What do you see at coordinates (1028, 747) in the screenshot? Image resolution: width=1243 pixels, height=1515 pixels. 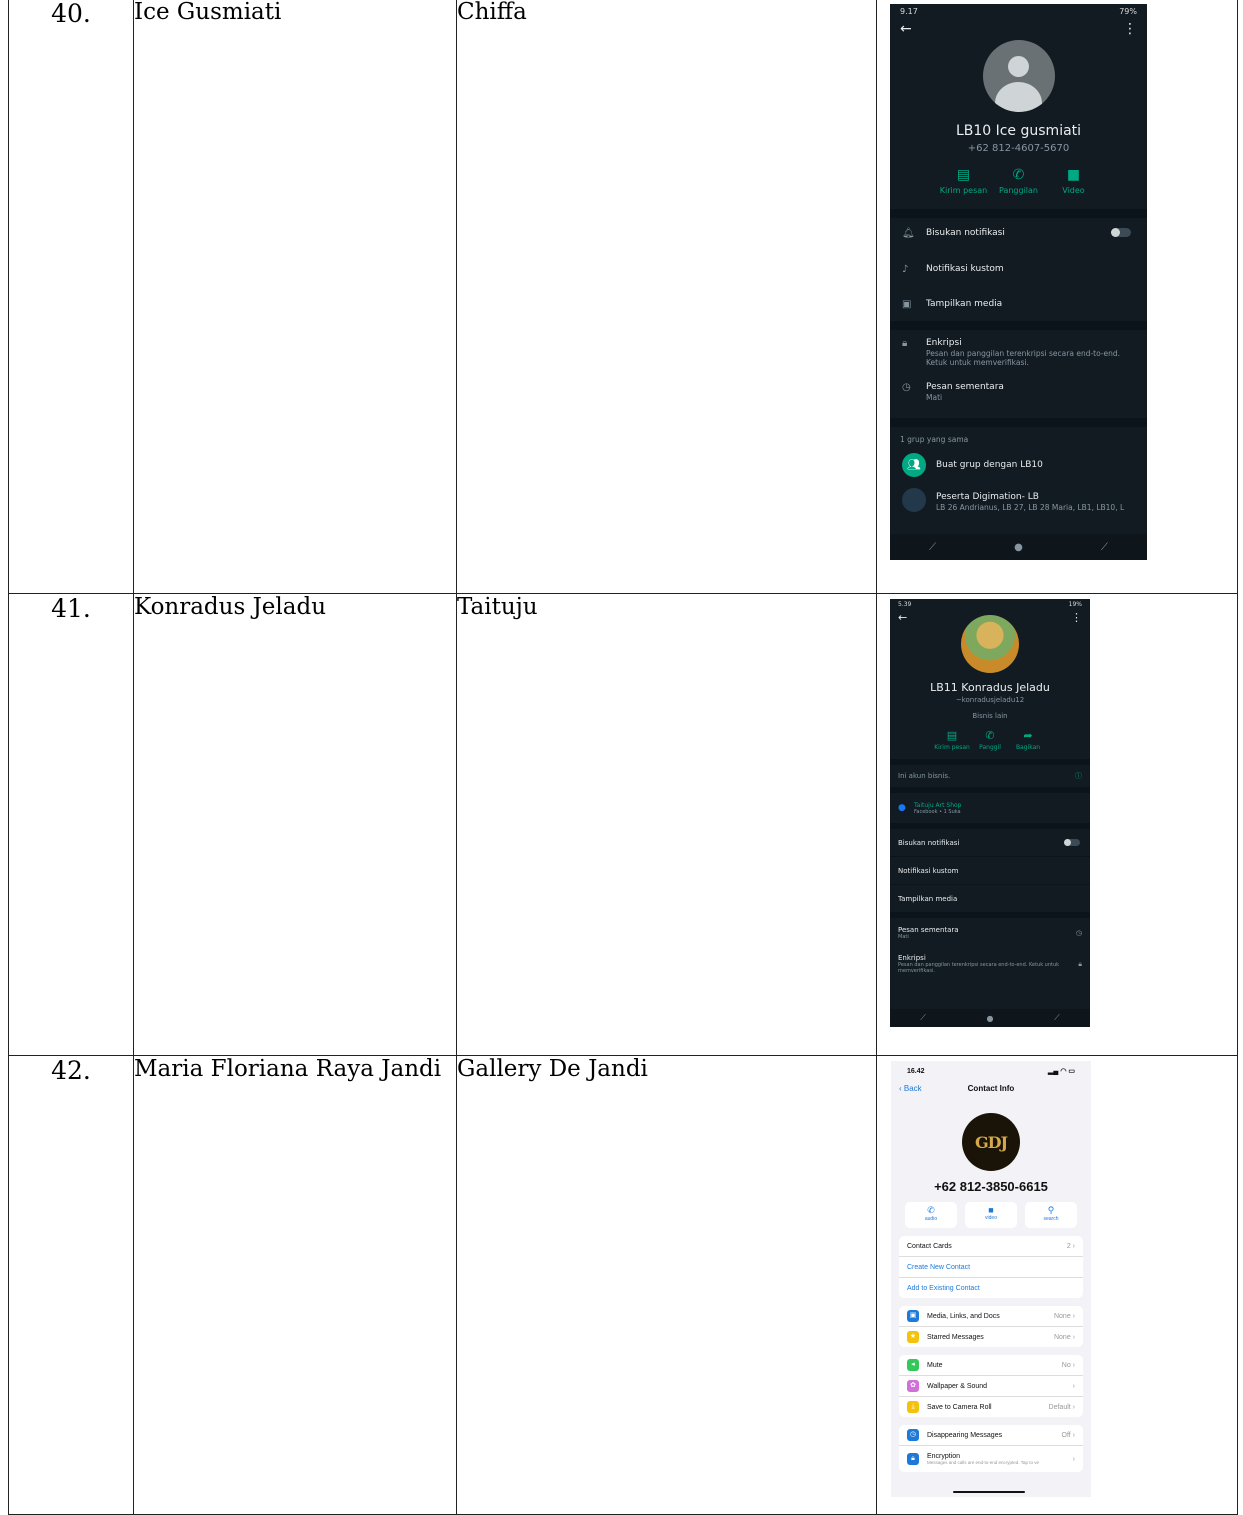 I see `share-label: Bagikan` at bounding box center [1028, 747].